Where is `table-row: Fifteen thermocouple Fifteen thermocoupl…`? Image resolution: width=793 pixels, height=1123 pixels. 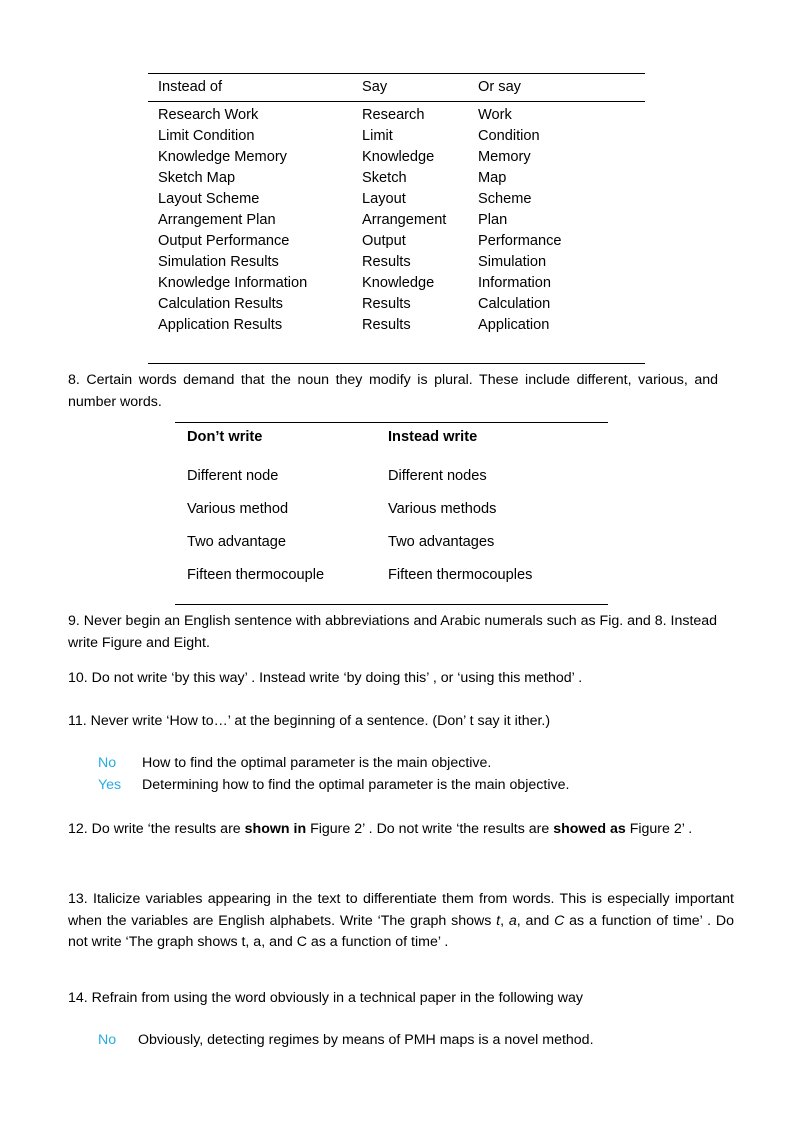 table-row: Fifteen thermocouple Fifteen thermocoupl… is located at coordinates (391, 569).